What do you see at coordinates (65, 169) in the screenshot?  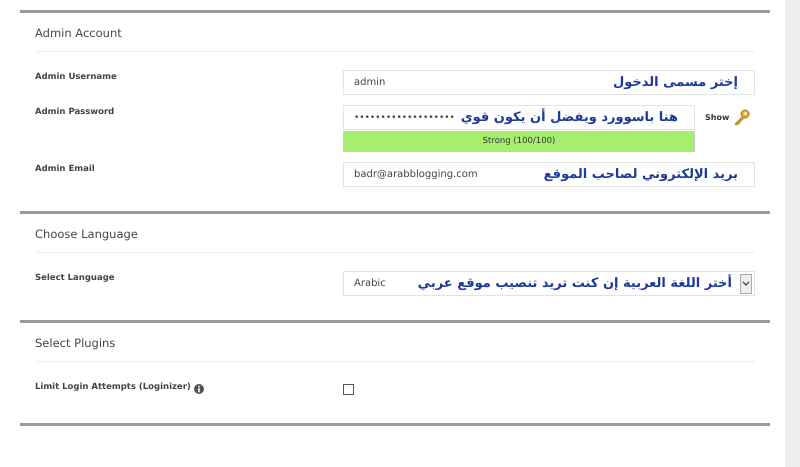 I see `field-label: Admin Email` at bounding box center [65, 169].